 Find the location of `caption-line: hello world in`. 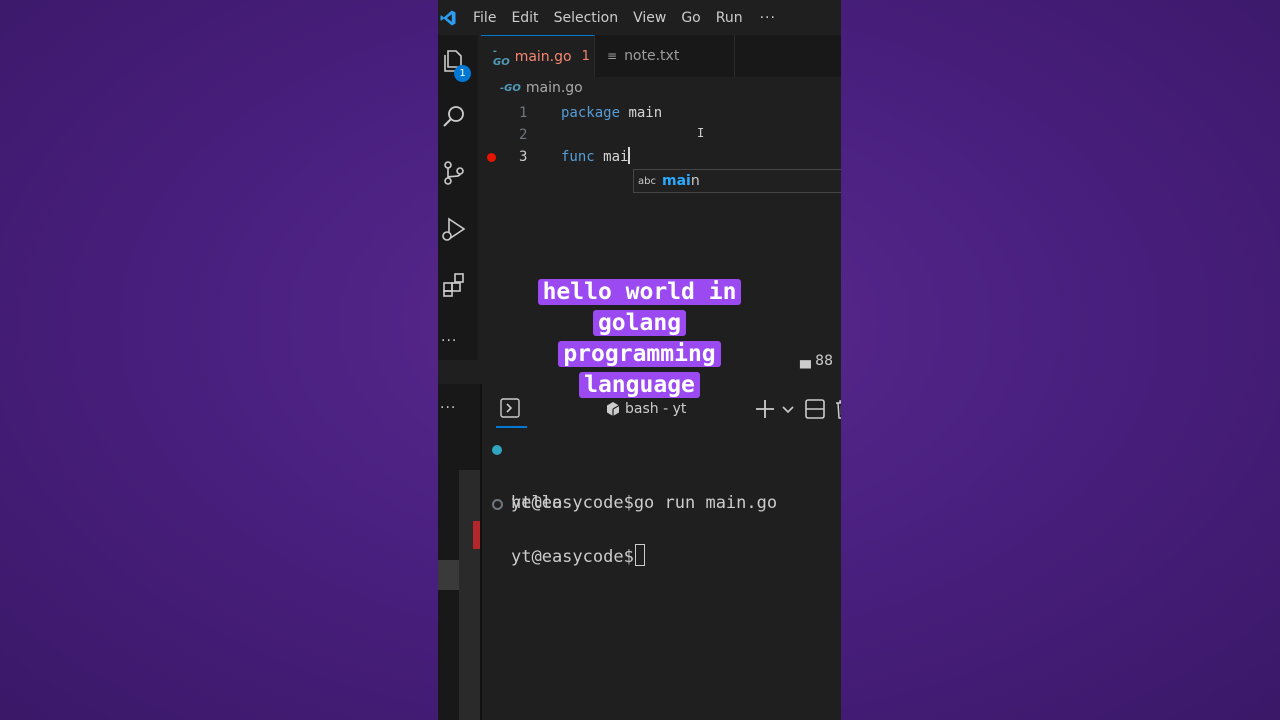

caption-line: hello world in is located at coordinates (639, 292).